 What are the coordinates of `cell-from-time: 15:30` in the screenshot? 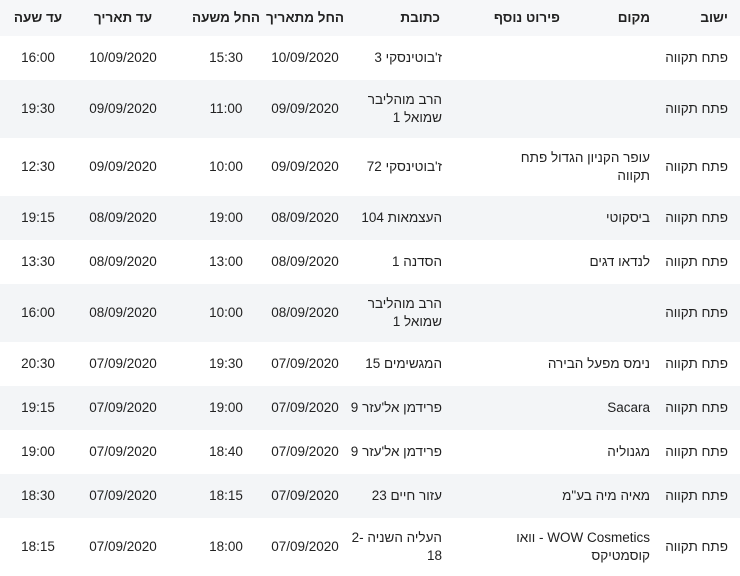 It's located at (226, 57).